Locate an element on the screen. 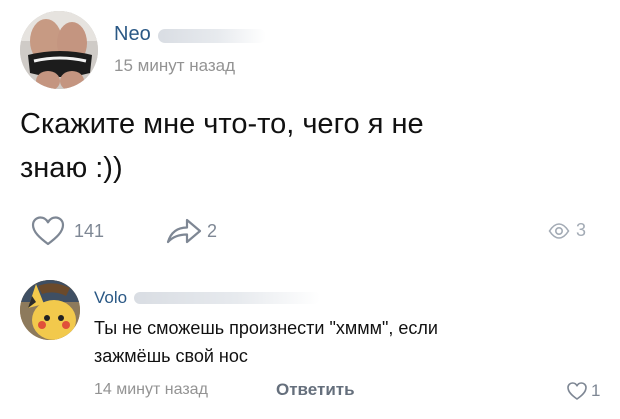 This screenshot has height=419, width=620. post-timestamp: 15 минут назад is located at coordinates (174, 66).